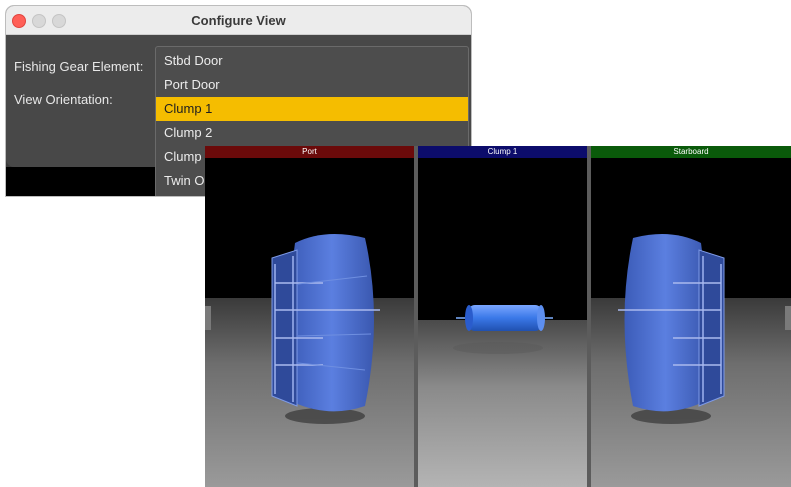 Image resolution: width=791 pixels, height=487 pixels. I want to click on option-clump-1-selected: Clump 1, so click(312, 109).